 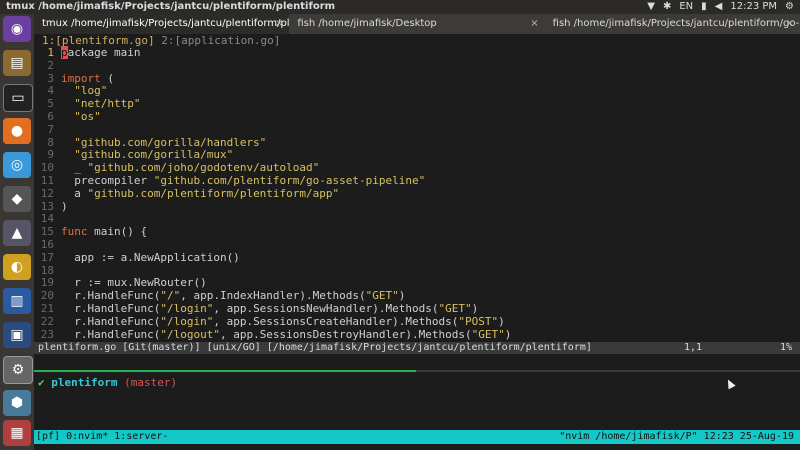 What do you see at coordinates (104, 232) in the screenshot?
I see `line-text: func main() {` at bounding box center [104, 232].